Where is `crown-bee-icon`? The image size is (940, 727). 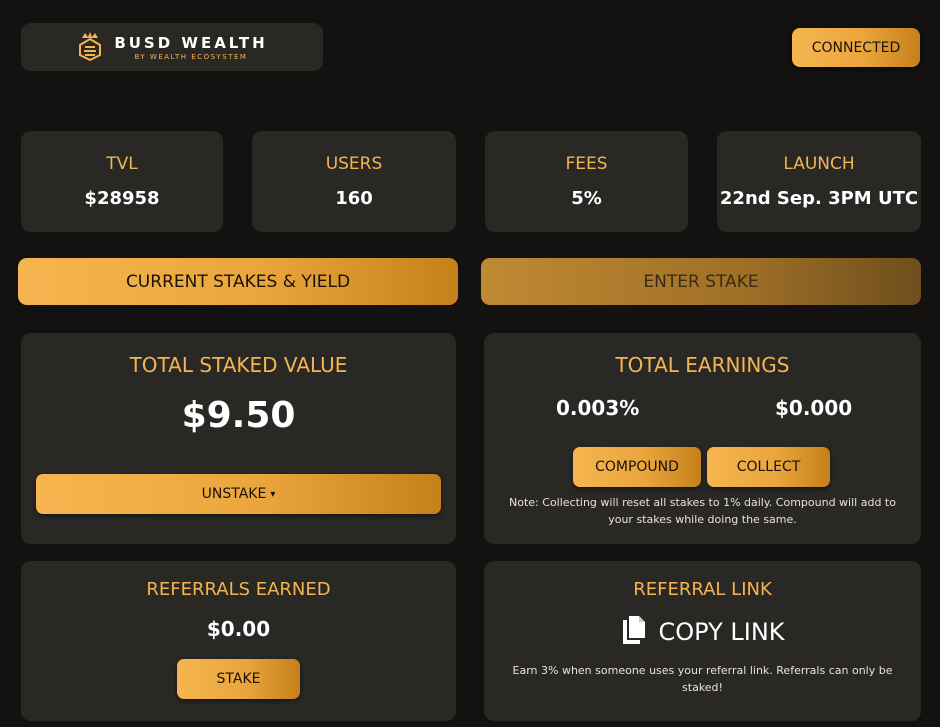
crown-bee-icon is located at coordinates (90, 47).